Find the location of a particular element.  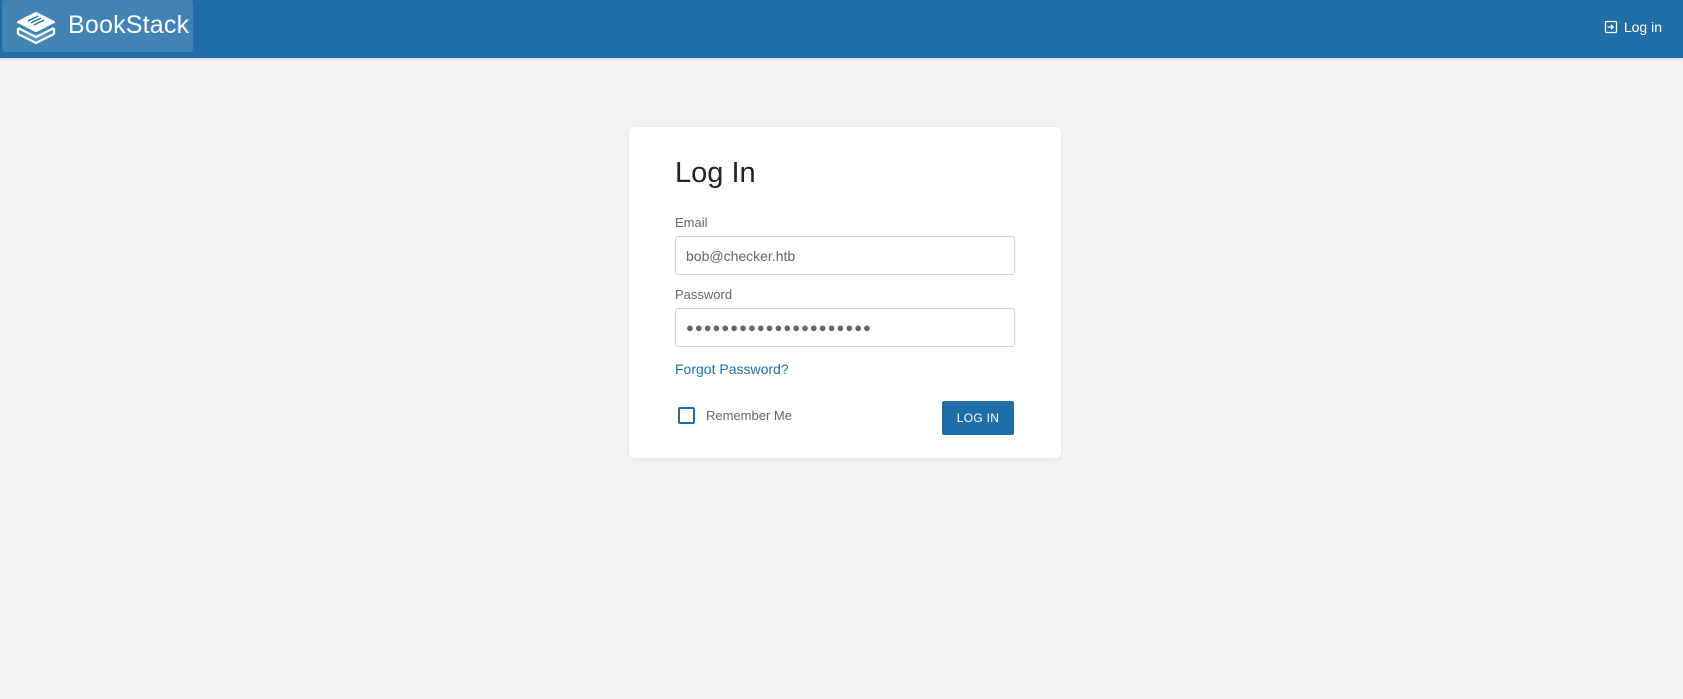

login-icon is located at coordinates (1610, 27).